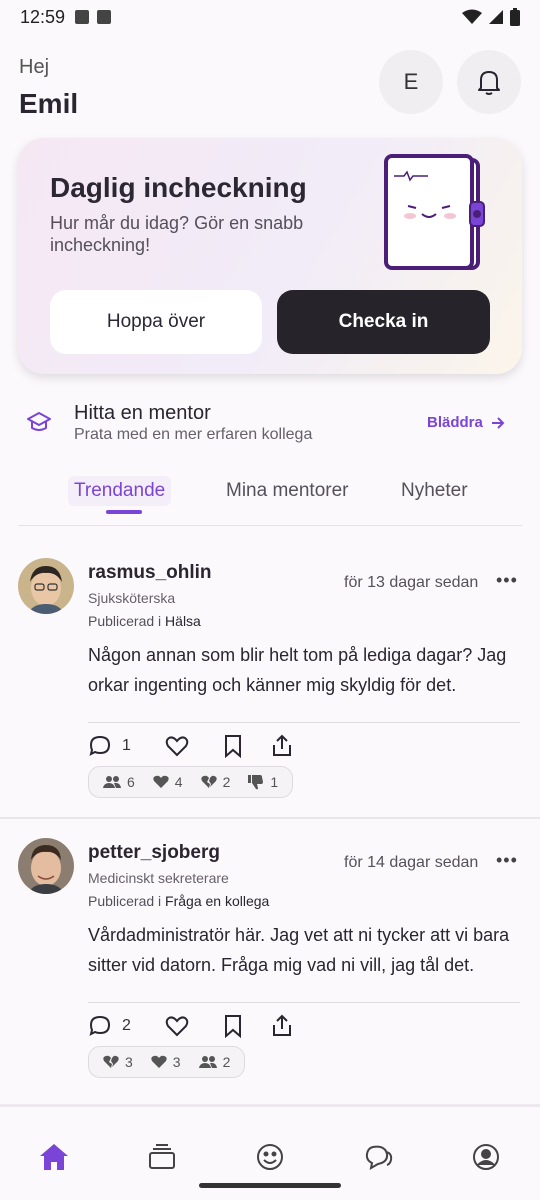  What do you see at coordinates (270, 818) in the screenshot?
I see `feed-divider` at bounding box center [270, 818].